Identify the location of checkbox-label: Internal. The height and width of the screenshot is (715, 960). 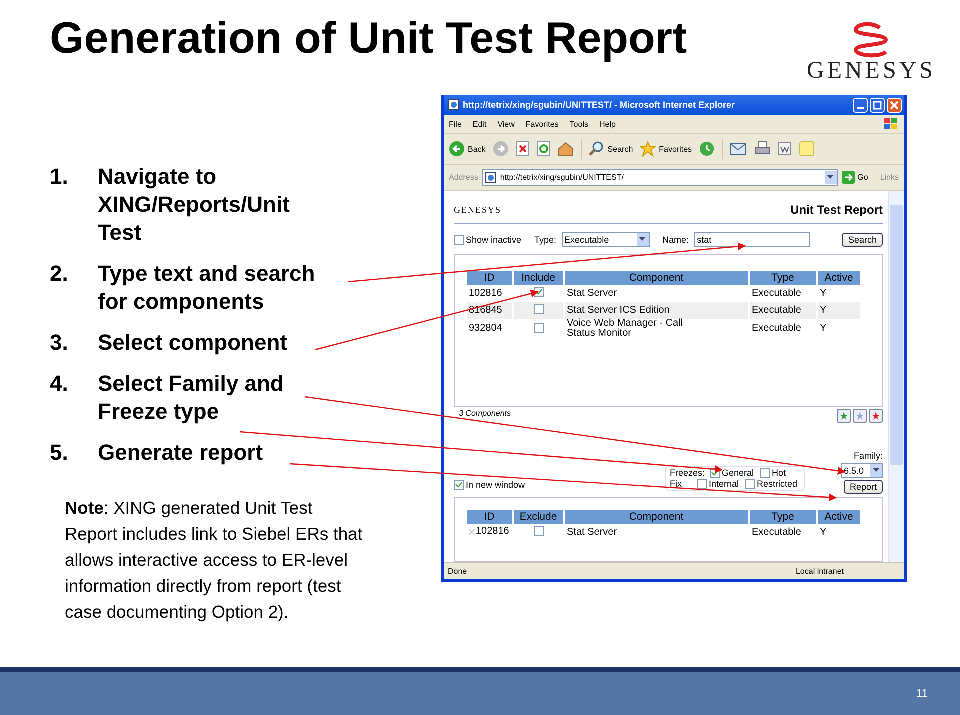
(724, 484).